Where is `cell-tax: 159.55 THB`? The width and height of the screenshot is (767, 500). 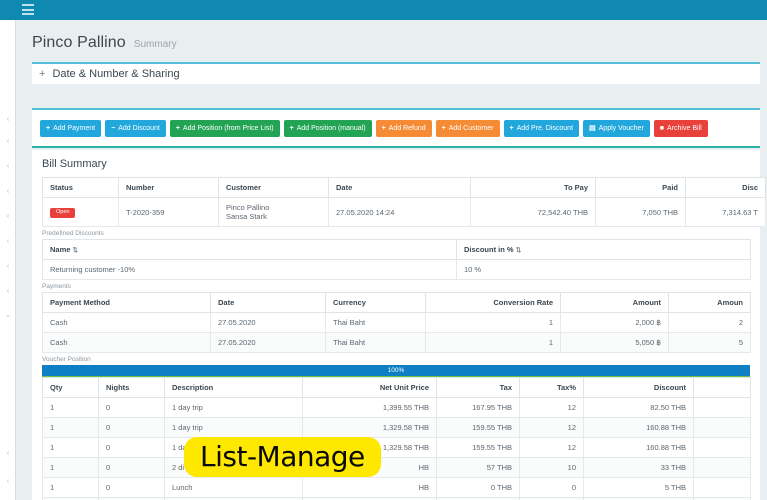 cell-tax: 159.55 THB is located at coordinates (478, 427).